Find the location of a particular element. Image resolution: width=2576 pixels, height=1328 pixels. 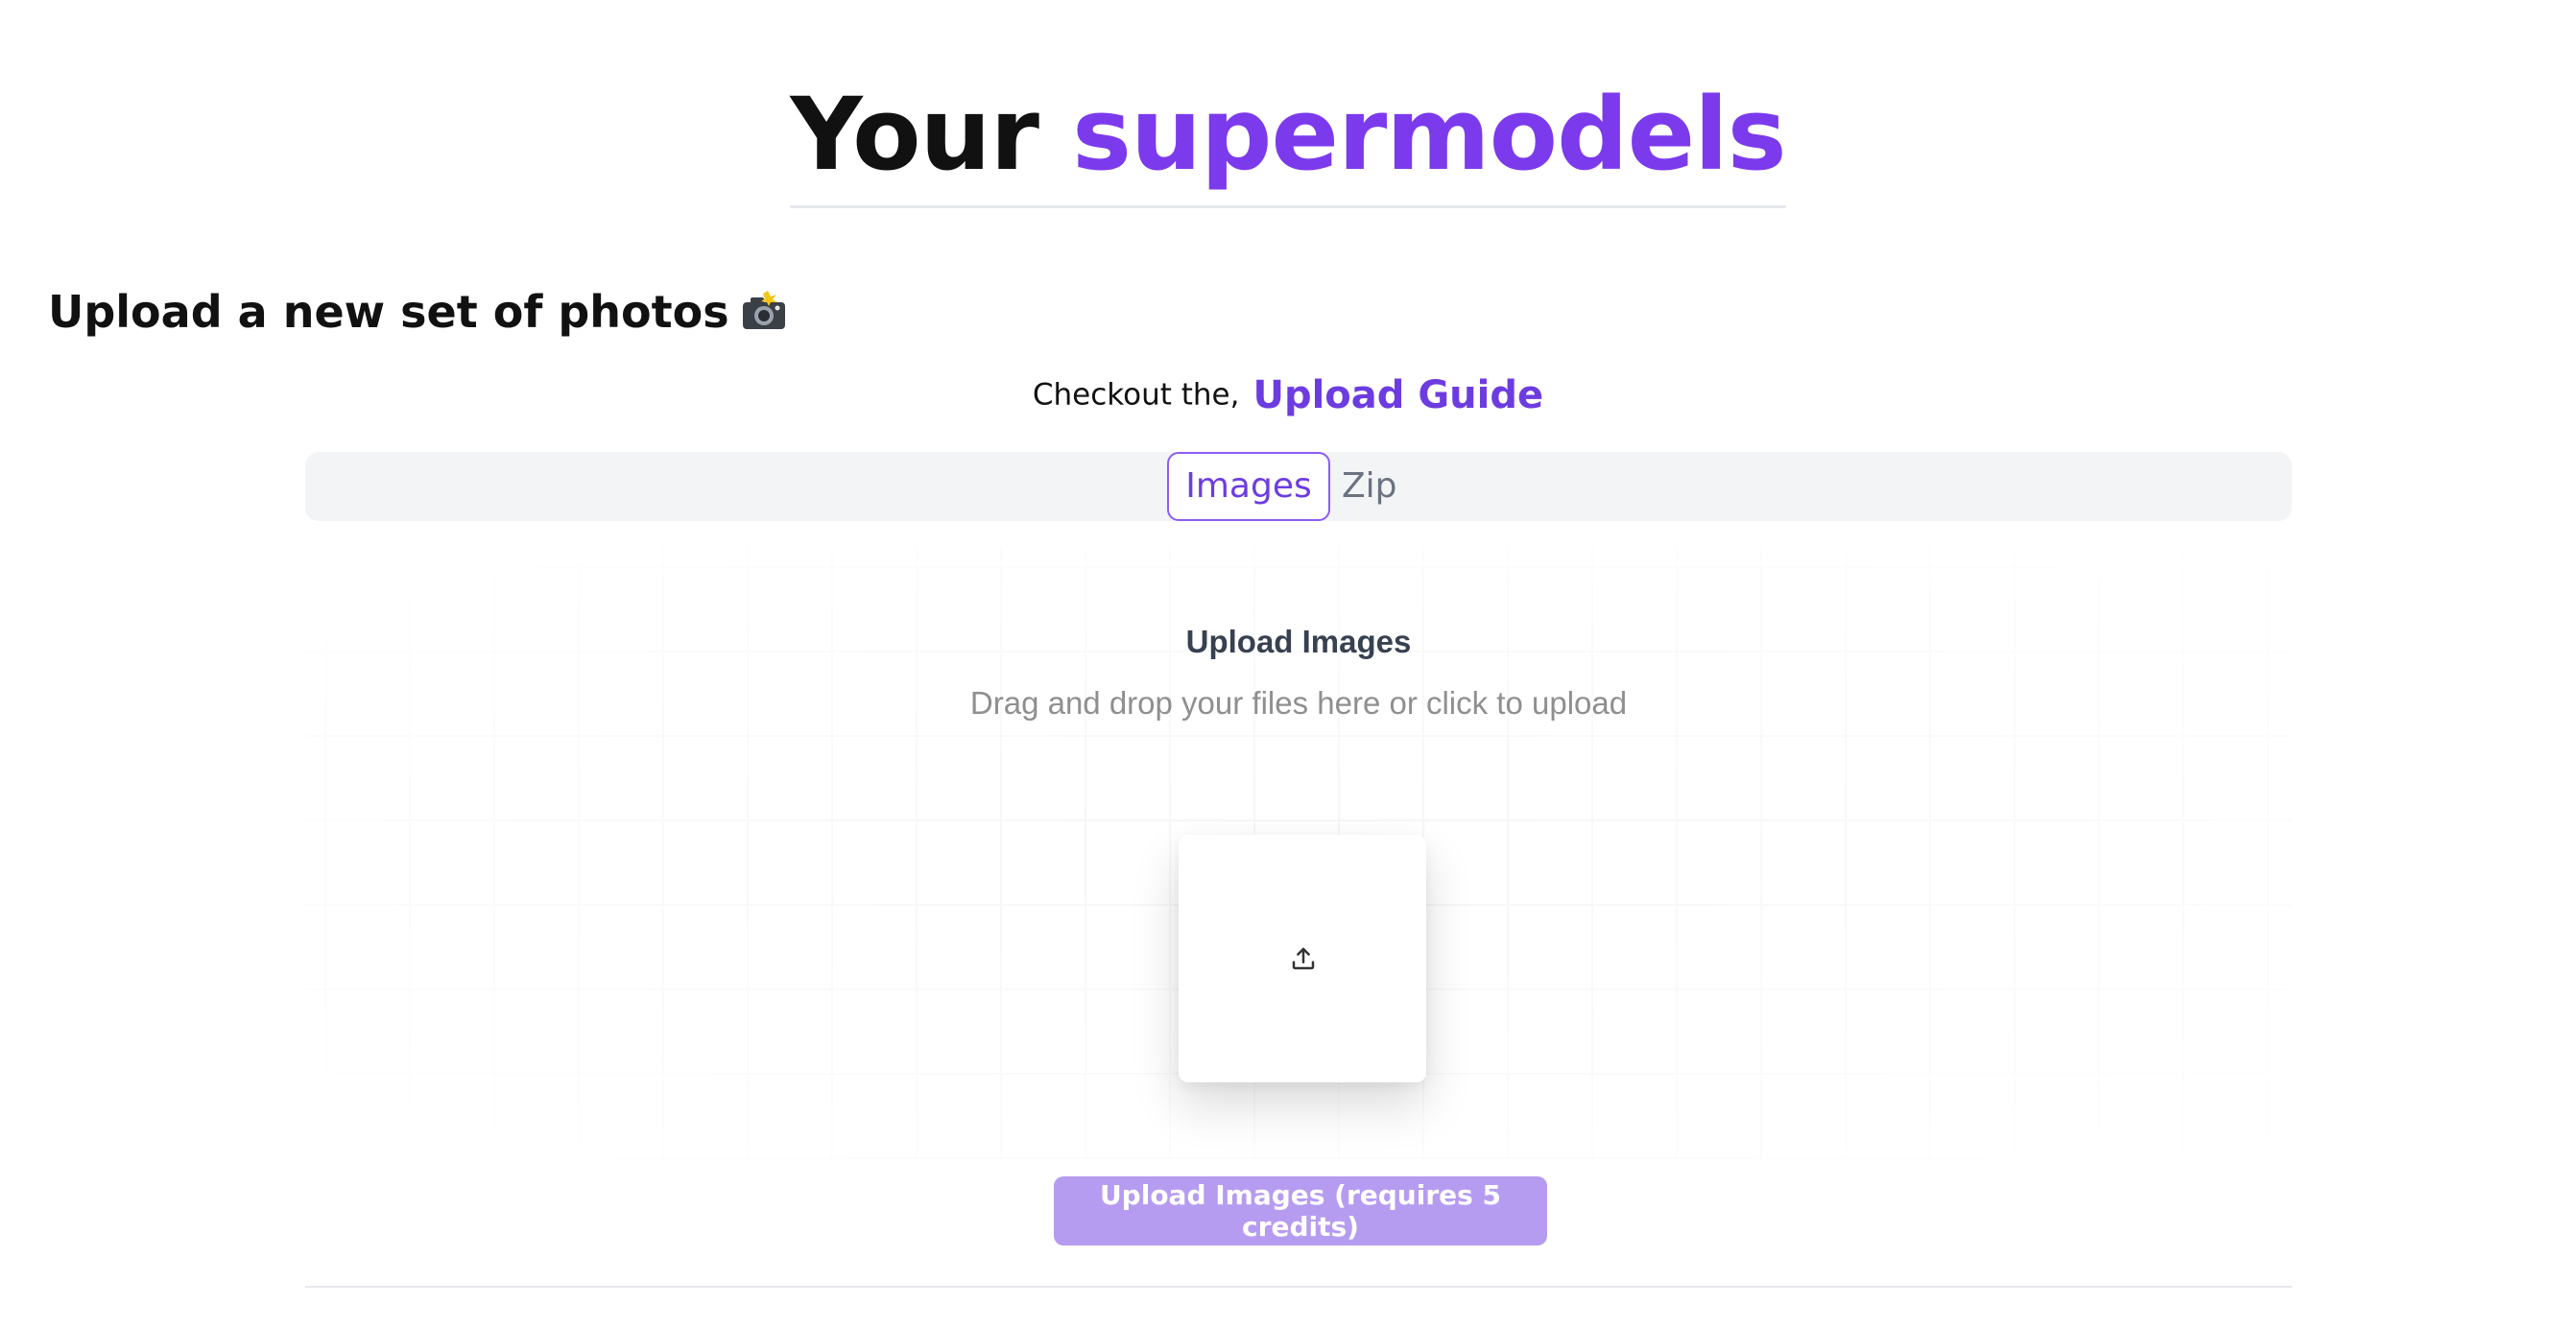

dropzone-upload-target is located at coordinates (1302, 958).